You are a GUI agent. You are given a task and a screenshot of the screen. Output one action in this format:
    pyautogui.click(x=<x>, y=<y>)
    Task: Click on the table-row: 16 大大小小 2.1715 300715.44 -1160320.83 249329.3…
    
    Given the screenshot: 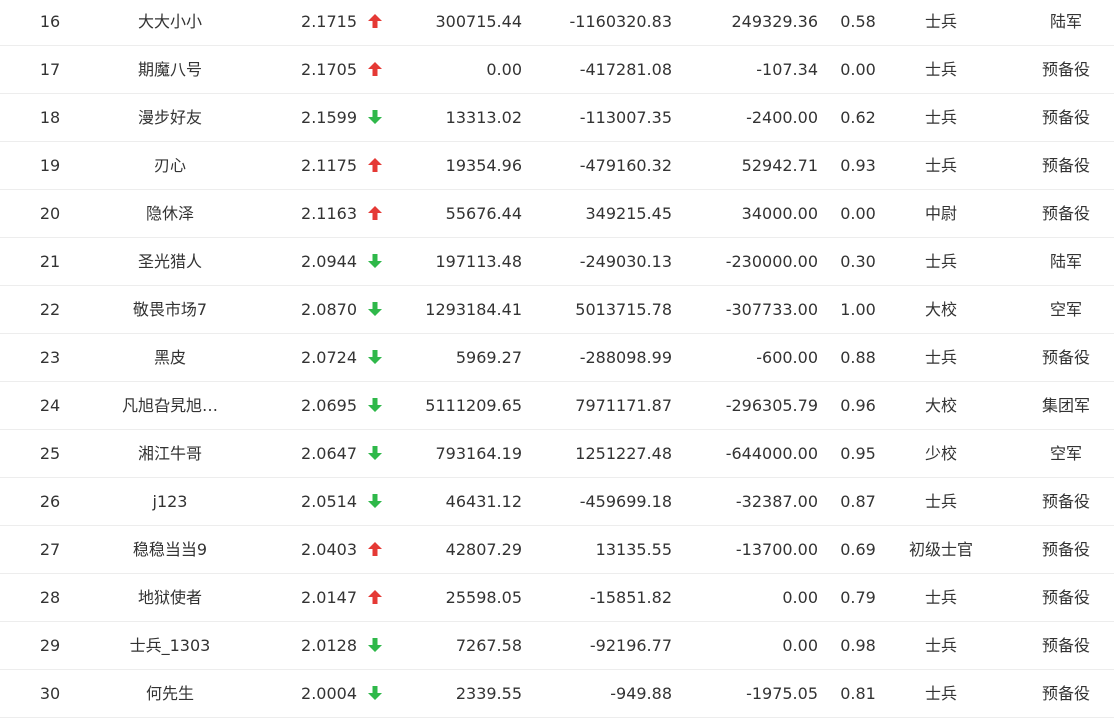 What is the action you would take?
    pyautogui.click(x=557, y=23)
    